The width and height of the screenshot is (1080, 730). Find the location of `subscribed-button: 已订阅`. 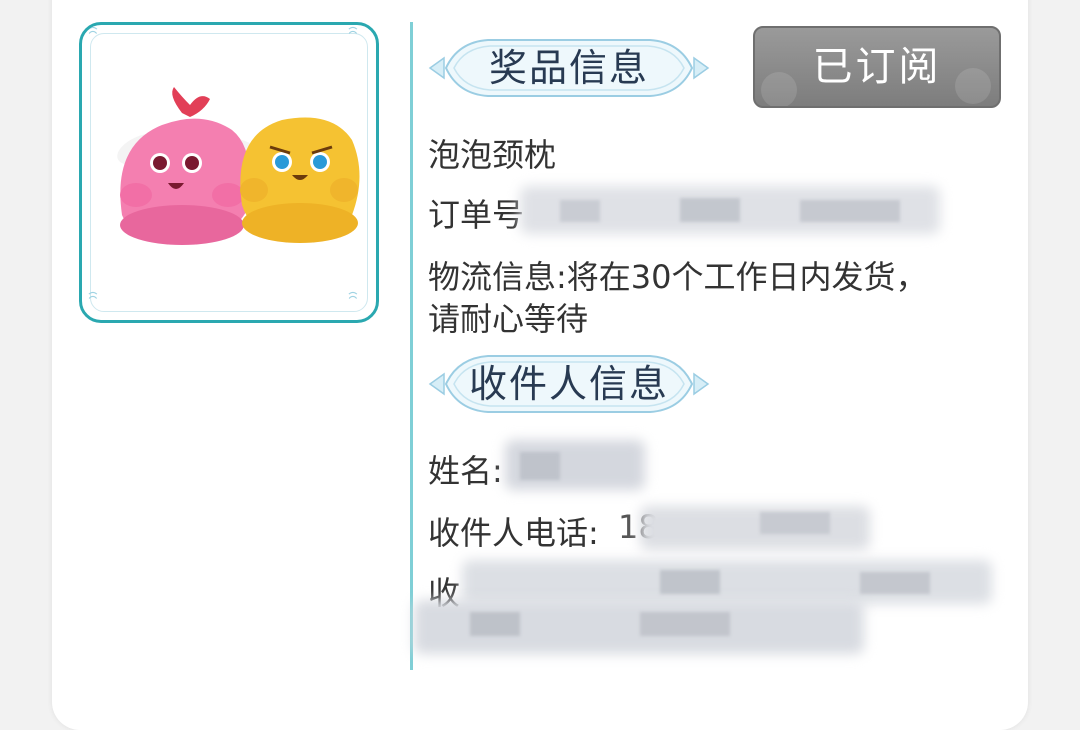

subscribed-button: 已订阅 is located at coordinates (877, 67).